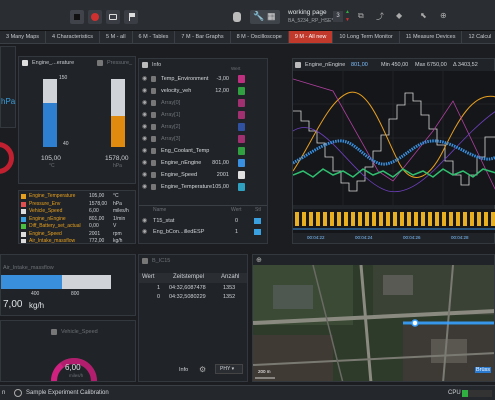  Describe the element at coordinates (193, 289) in the screenshot. I see `table-row: 1 04:32,6087478 1353` at that location.